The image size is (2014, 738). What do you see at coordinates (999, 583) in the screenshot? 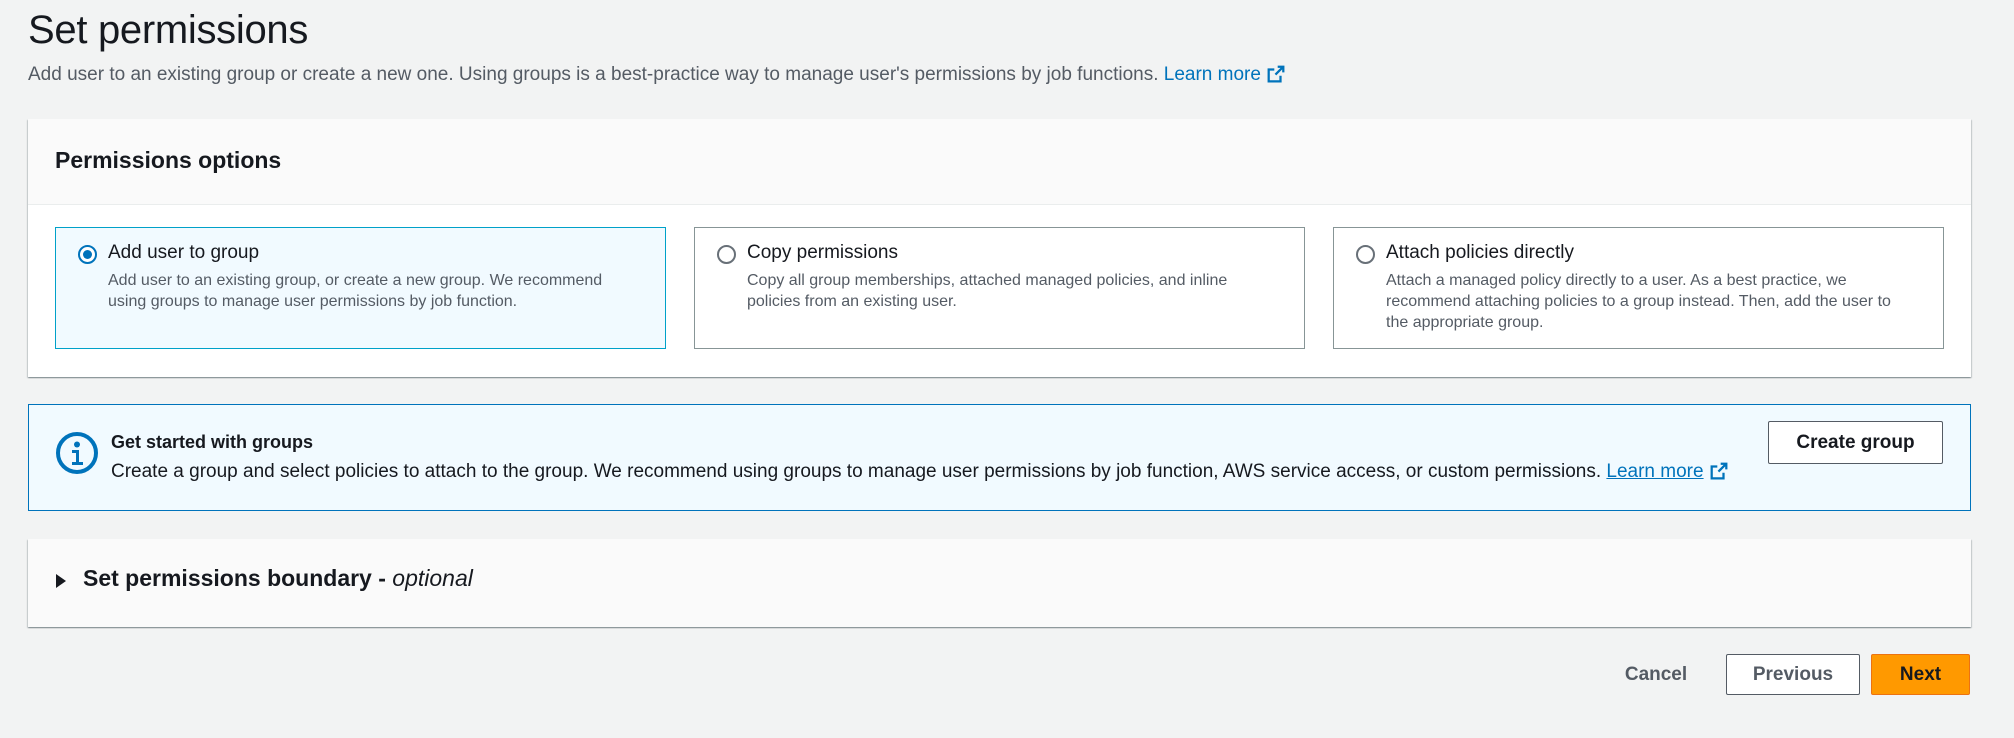
I see `permissions-boundary-panel: Set permissions boundary - optional` at bounding box center [999, 583].